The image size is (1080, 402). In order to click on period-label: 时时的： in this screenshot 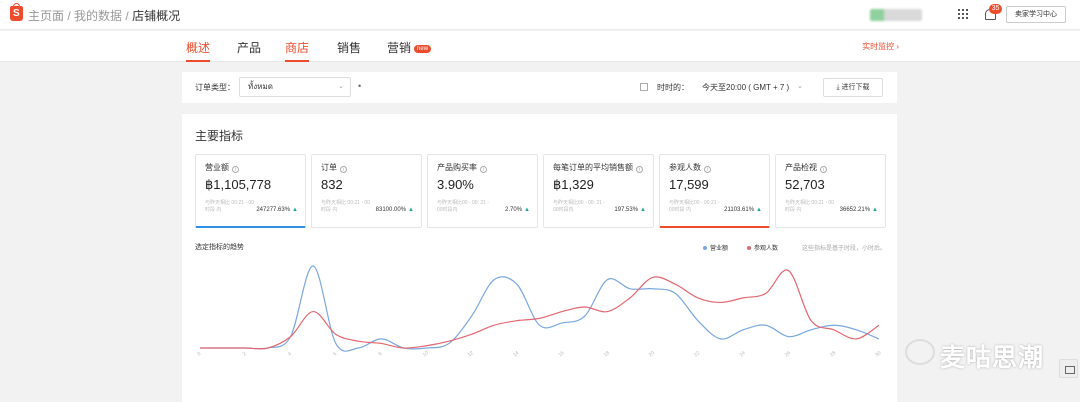, I will do `click(673, 87)`.